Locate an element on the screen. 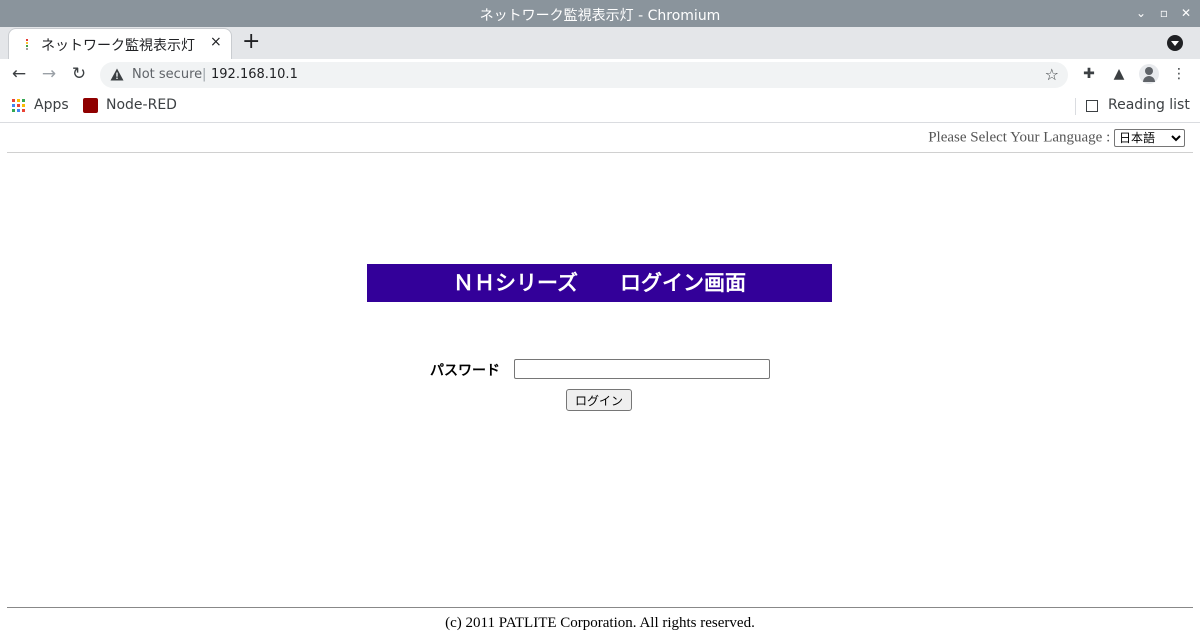 This screenshot has width=1200, height=641. bookmark-apps: Apps is located at coordinates (51, 105).